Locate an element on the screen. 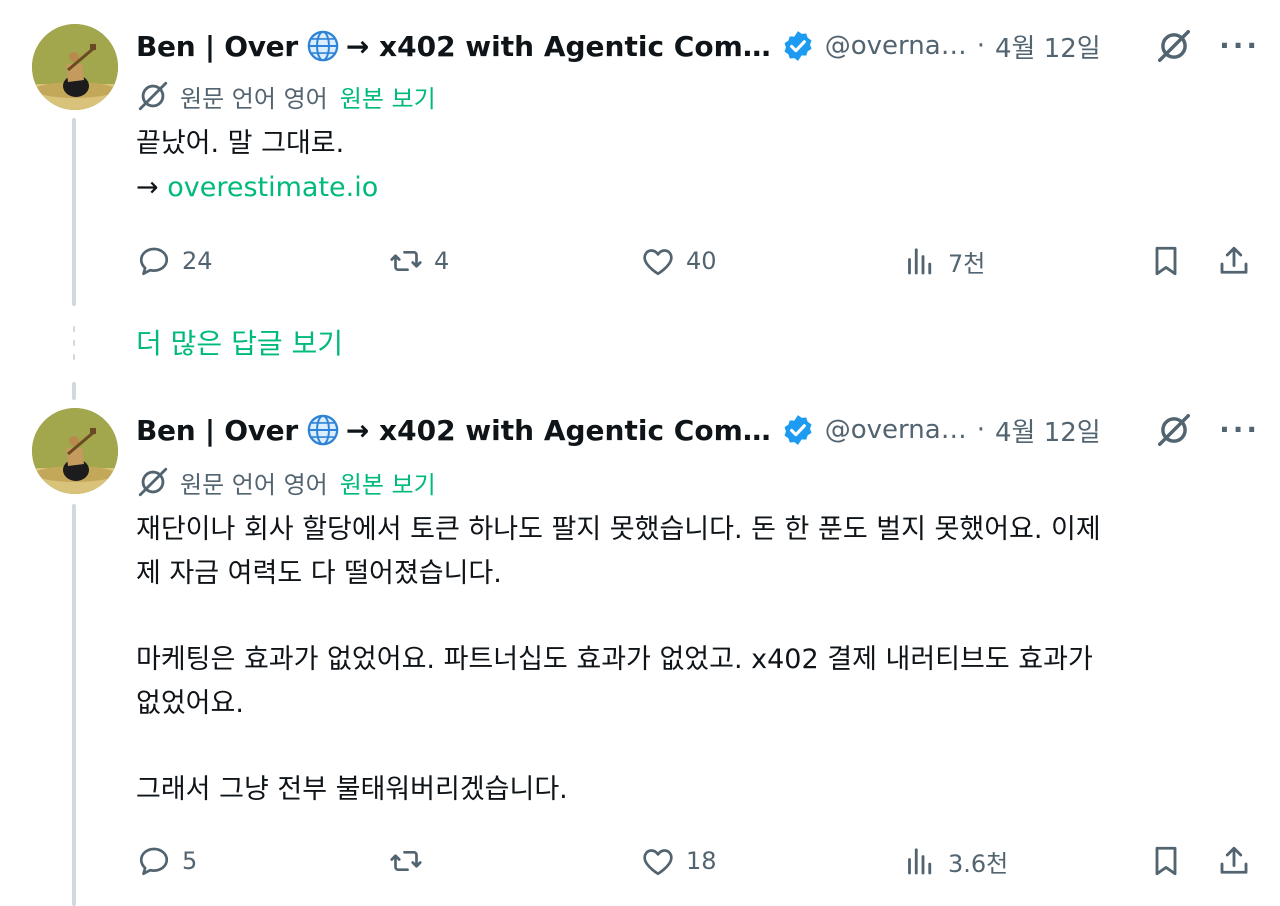  tweet-actions: 24 4 40 7천 is located at coordinates (694, 261).